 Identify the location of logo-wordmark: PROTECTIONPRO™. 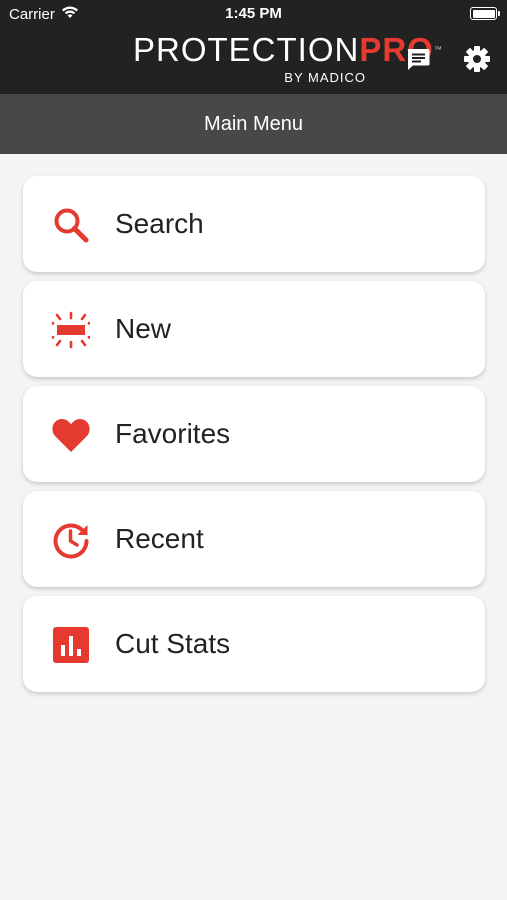
(287, 49).